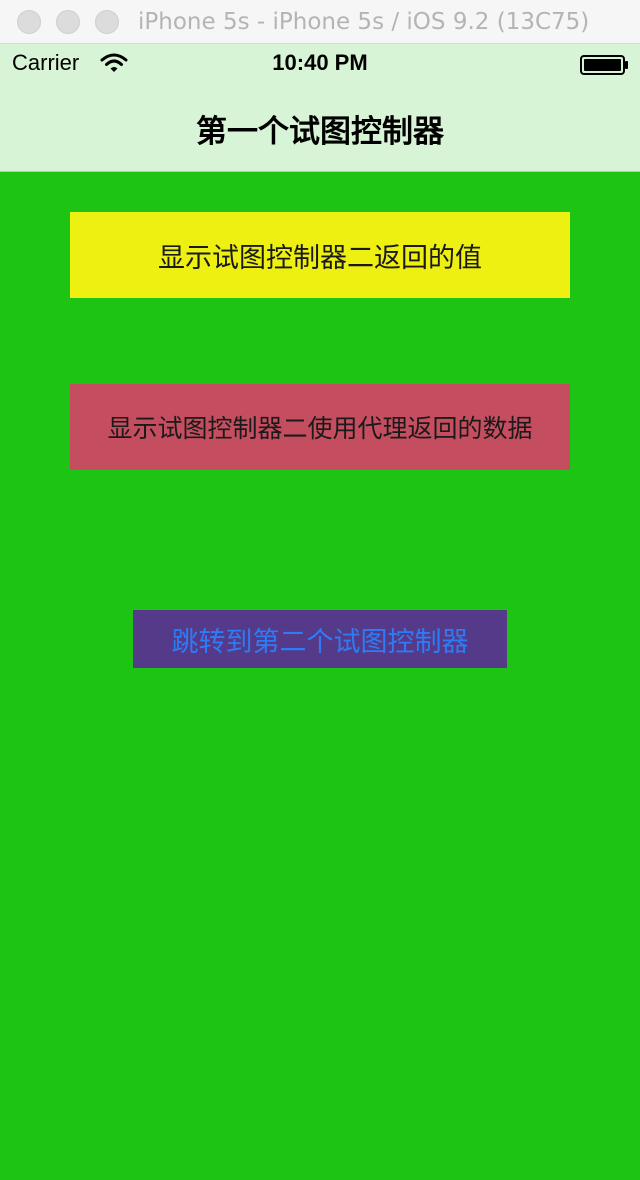  I want to click on navigation-bar: Carrier 10:40 PM 第一个试图控制器, so click(320, 108).